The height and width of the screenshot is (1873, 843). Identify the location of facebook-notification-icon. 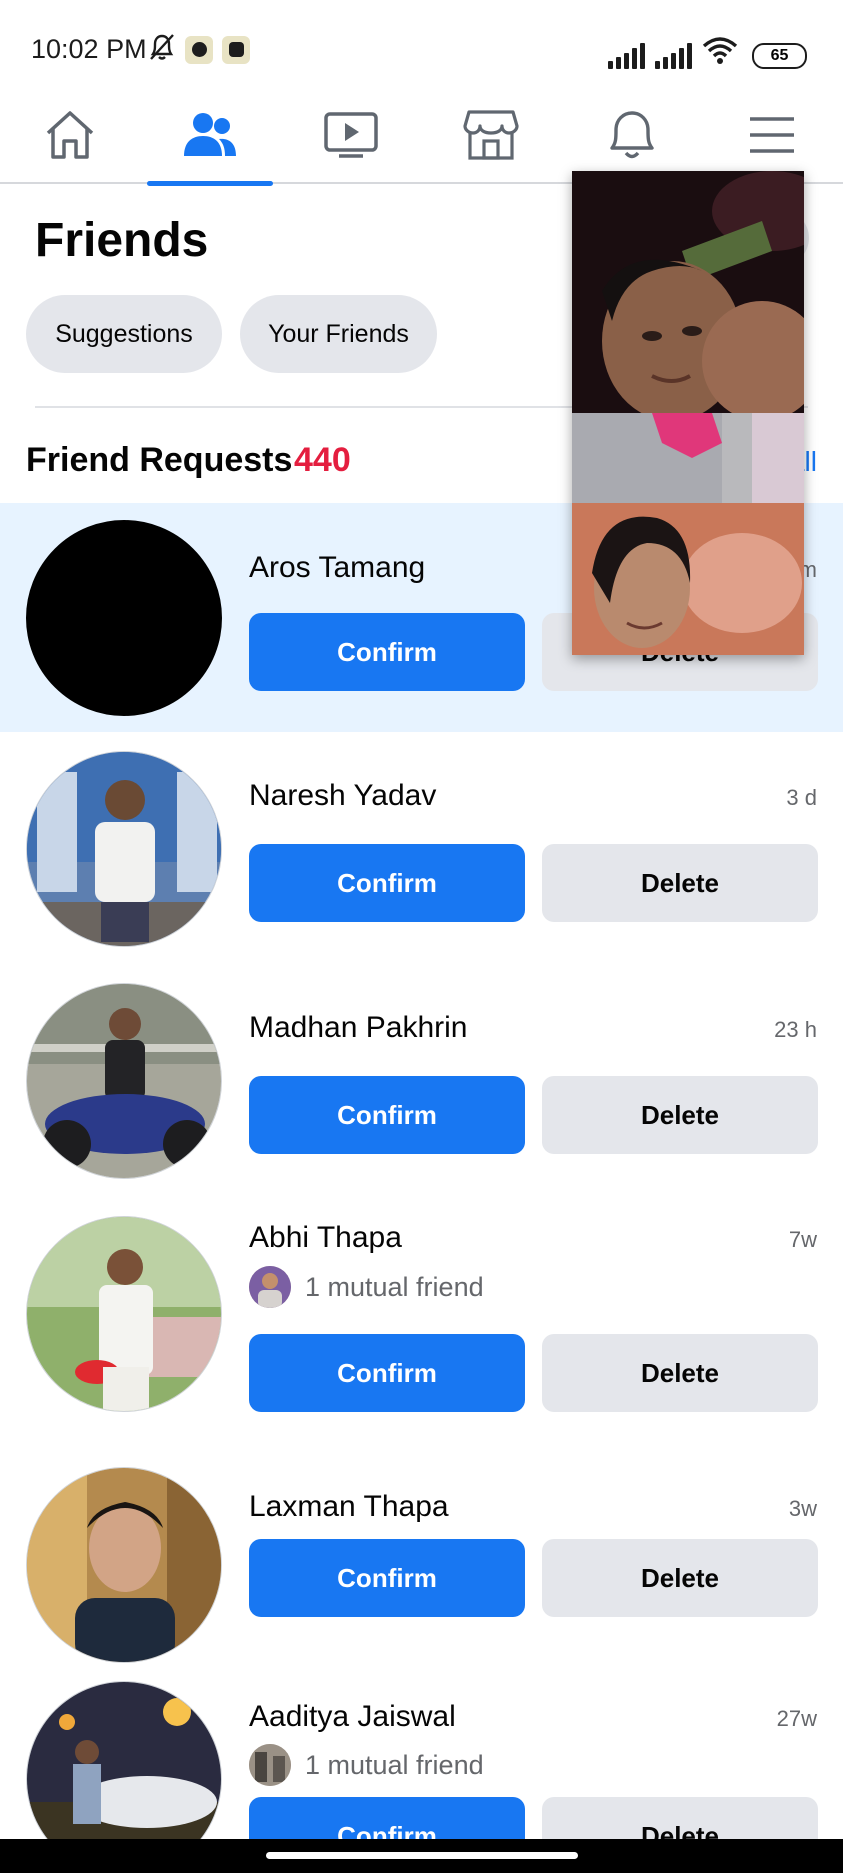
(199, 49).